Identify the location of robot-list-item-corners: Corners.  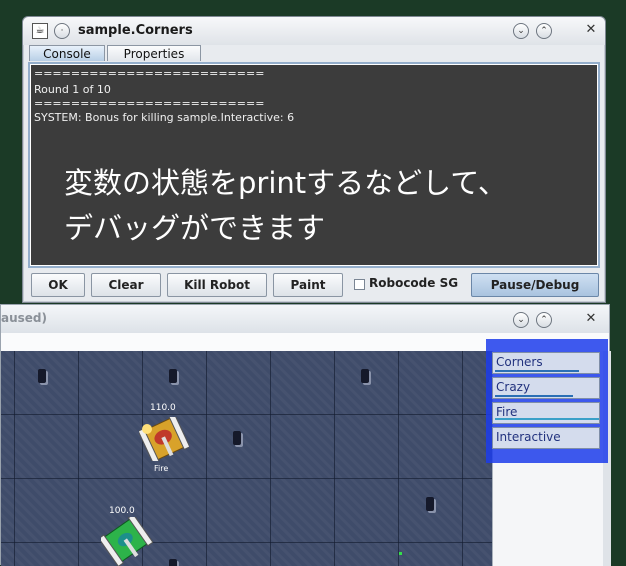
(546, 363).